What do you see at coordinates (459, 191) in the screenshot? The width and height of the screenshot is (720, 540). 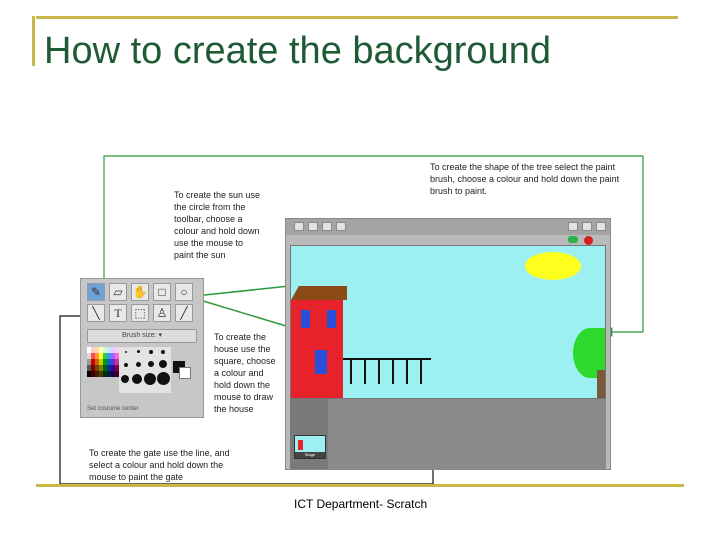 I see `tree-note-line: brush to paint.` at bounding box center [459, 191].